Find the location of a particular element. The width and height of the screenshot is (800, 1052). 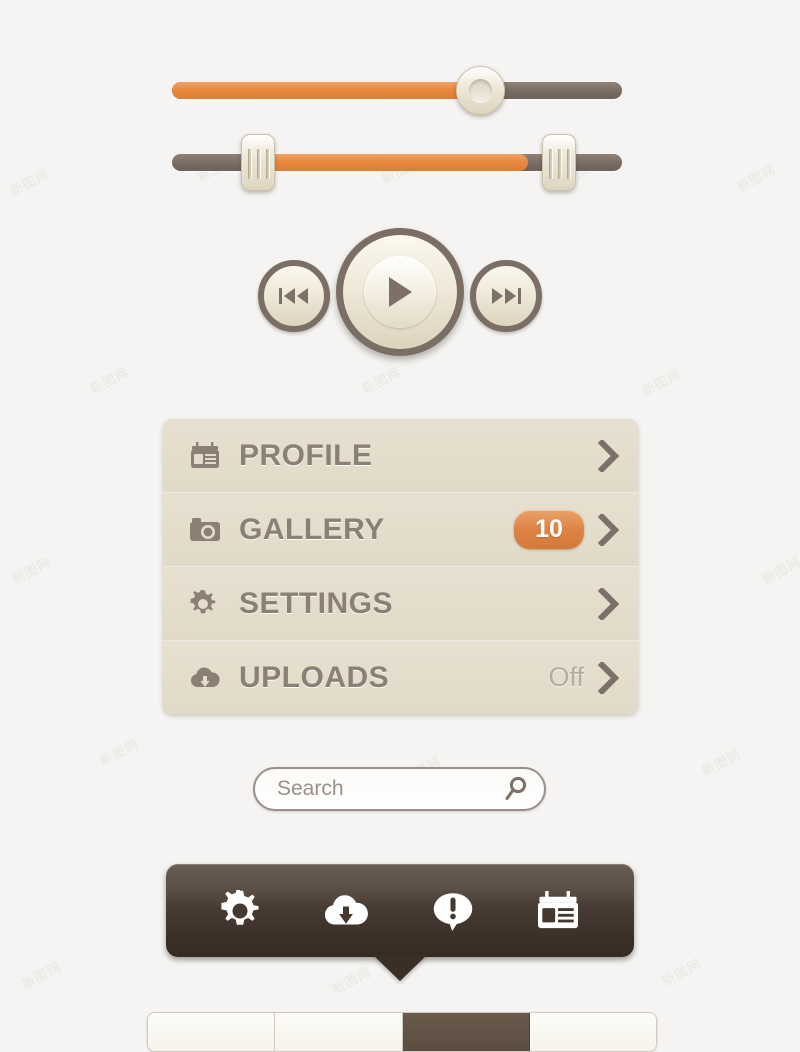

menu-item-label: GALLERY is located at coordinates (312, 529).